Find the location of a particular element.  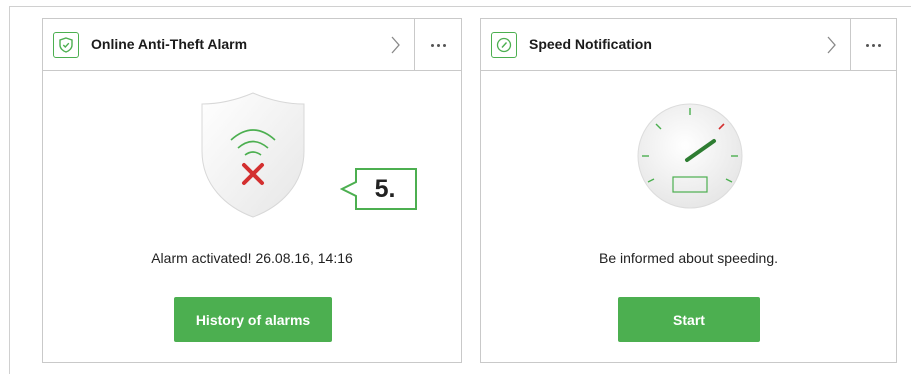

speed-status-text: Be informed about speeding. is located at coordinates (688, 258).